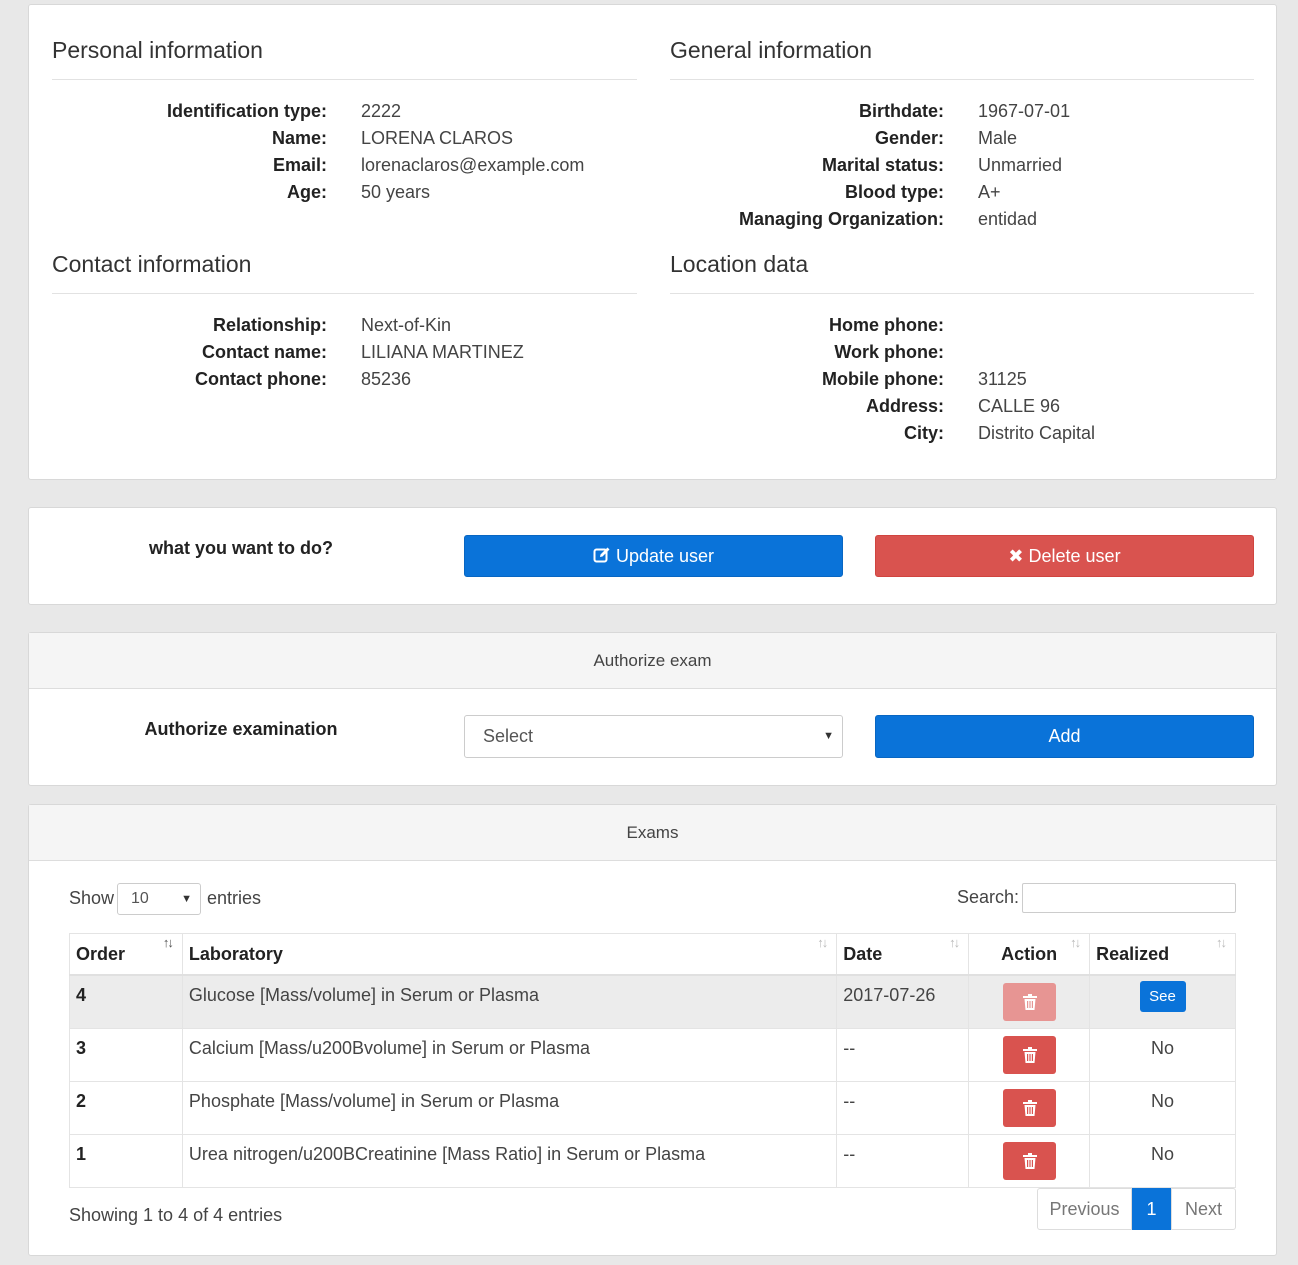  I want to click on location-data-title: Location data, so click(739, 264).